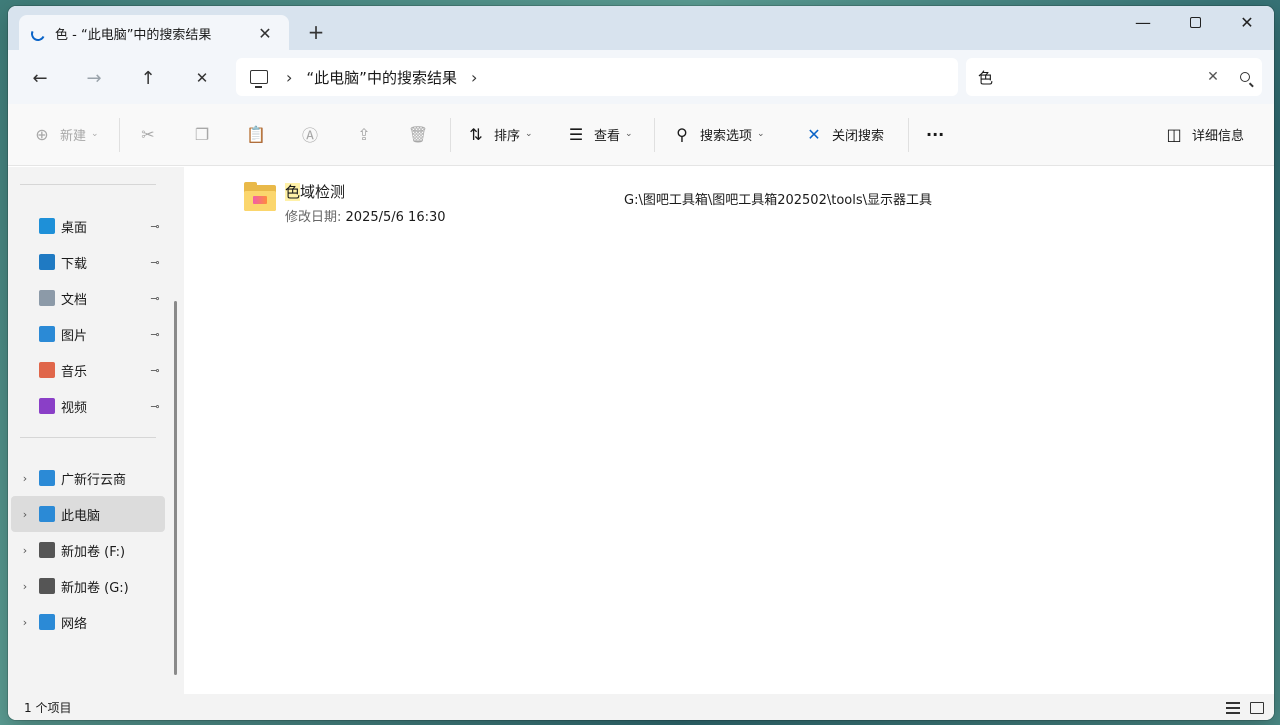 The width and height of the screenshot is (1280, 725). I want to click on plus-circle-icon: ⊕, so click(42, 134).